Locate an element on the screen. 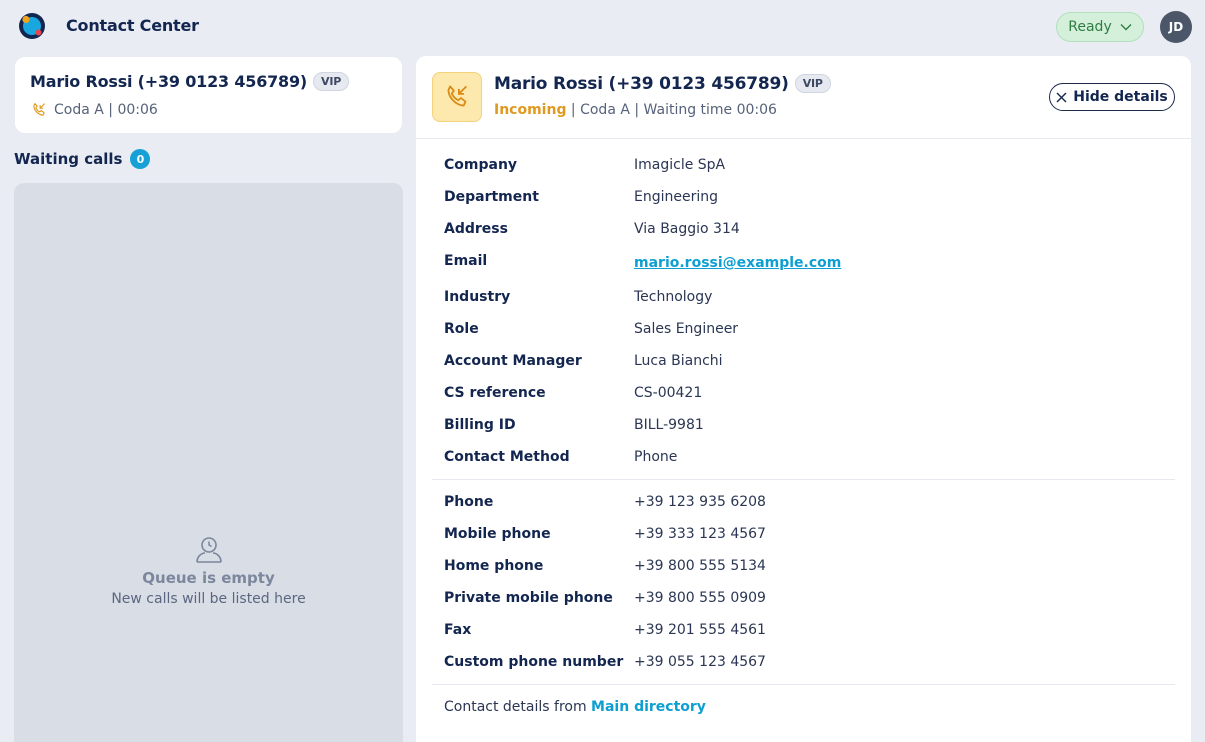  waiting-calls-heading: Waiting calls 0 is located at coordinates (82, 159).